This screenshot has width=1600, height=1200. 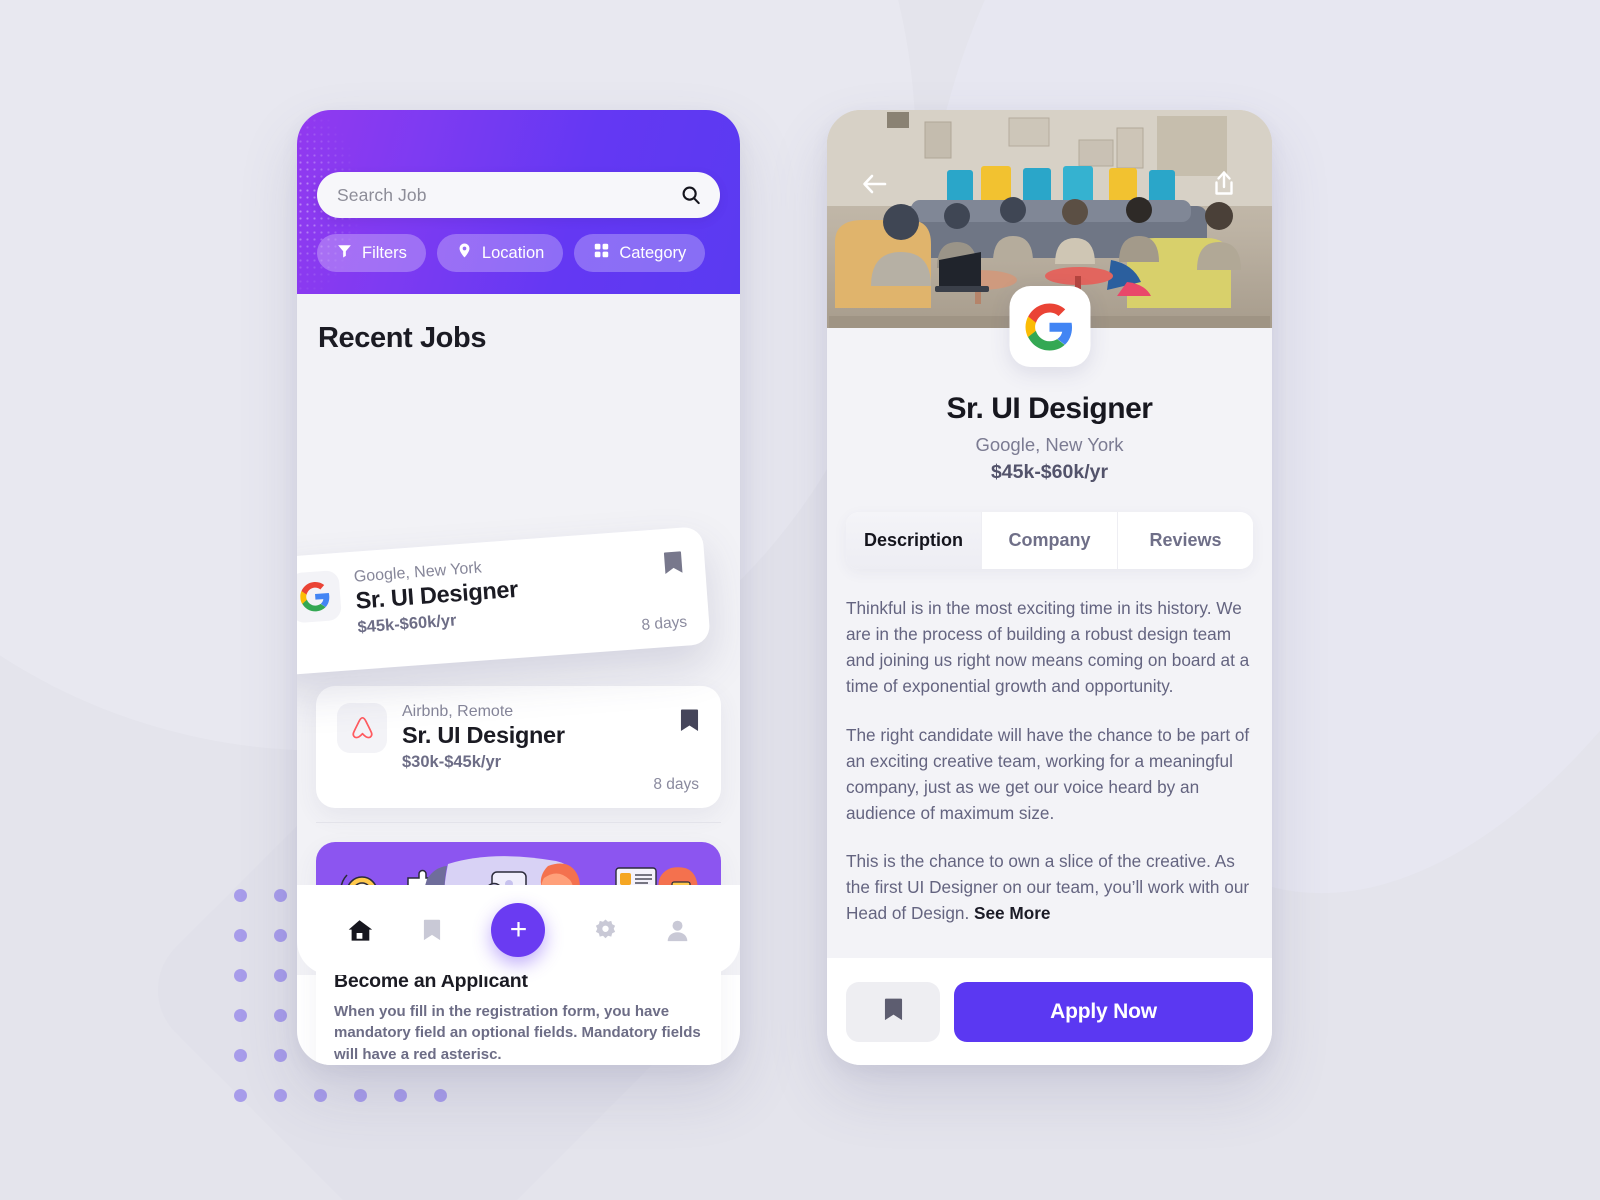 What do you see at coordinates (1224, 184) in the screenshot?
I see `share-icon` at bounding box center [1224, 184].